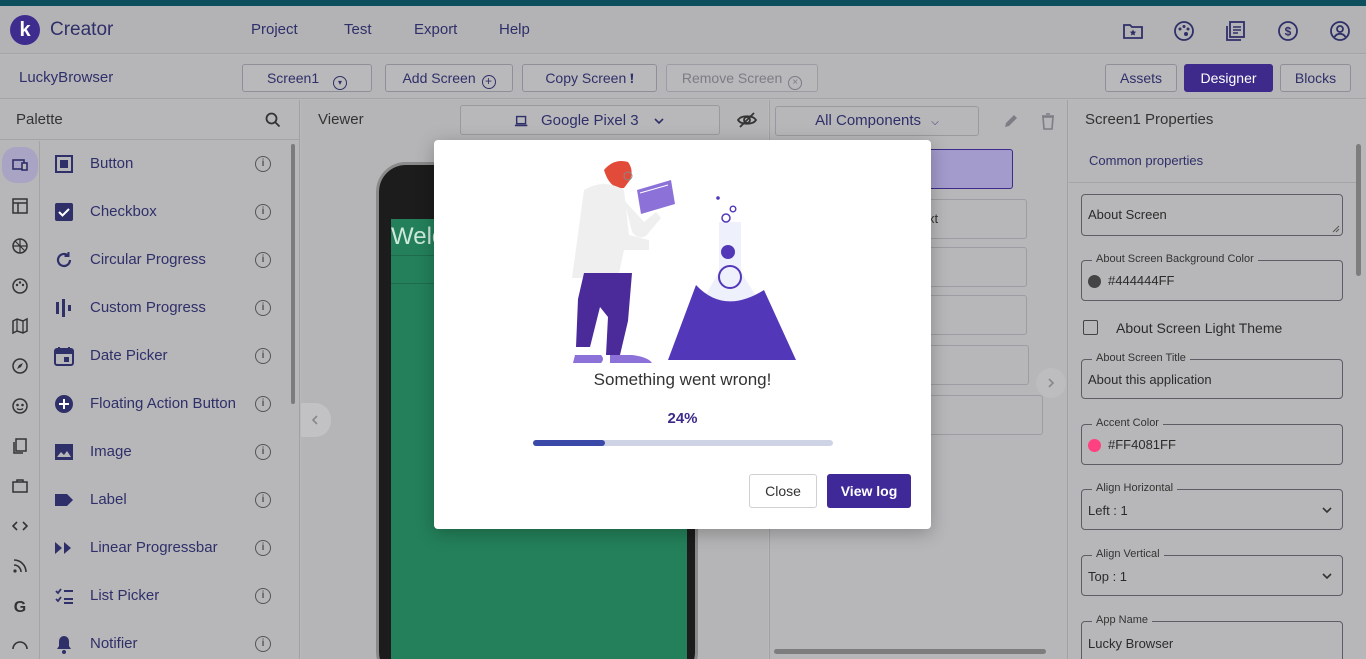 The image size is (1366, 659). Describe the element at coordinates (63, 548) in the screenshot. I see `linear-progress-icon` at that location.